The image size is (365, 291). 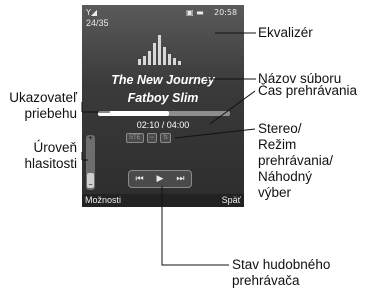 What do you see at coordinates (43, 105) in the screenshot?
I see `callout-progress-indicator: Ukazovateľ priebehu` at bounding box center [43, 105].